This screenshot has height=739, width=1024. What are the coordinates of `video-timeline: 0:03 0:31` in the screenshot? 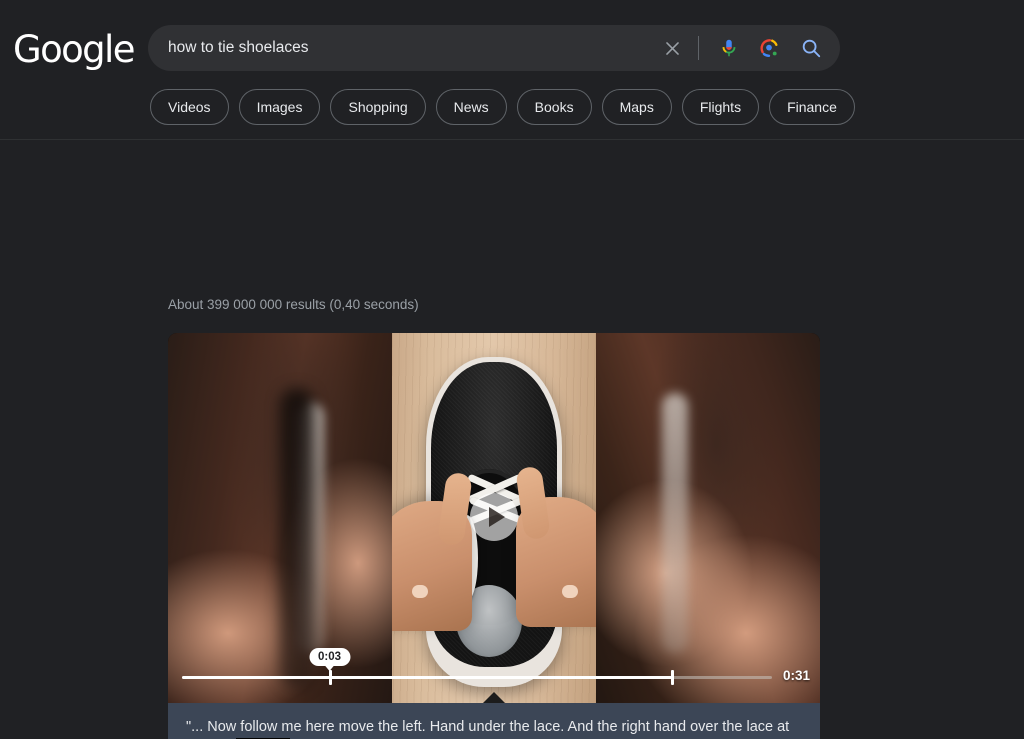 It's located at (494, 671).